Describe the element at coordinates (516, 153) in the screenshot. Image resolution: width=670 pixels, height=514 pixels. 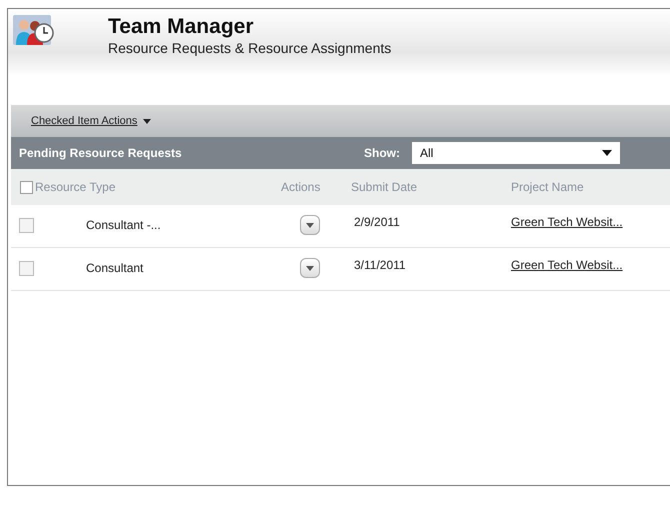
I see `filter-dropdown: All` at that location.